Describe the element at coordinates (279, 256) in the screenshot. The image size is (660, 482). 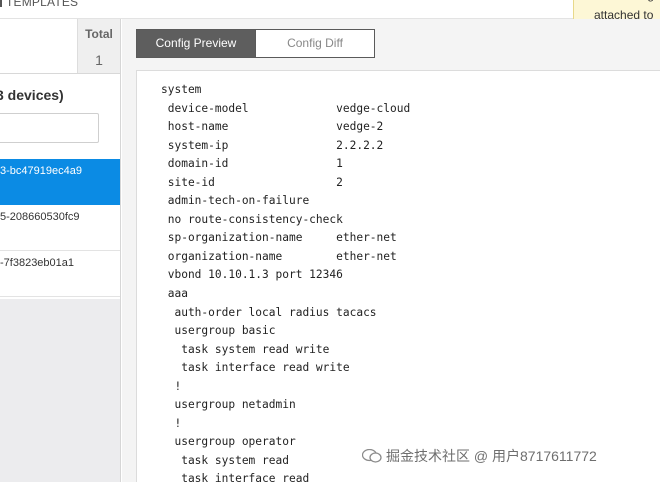
I see `config-line: organization-name ether-net` at that location.